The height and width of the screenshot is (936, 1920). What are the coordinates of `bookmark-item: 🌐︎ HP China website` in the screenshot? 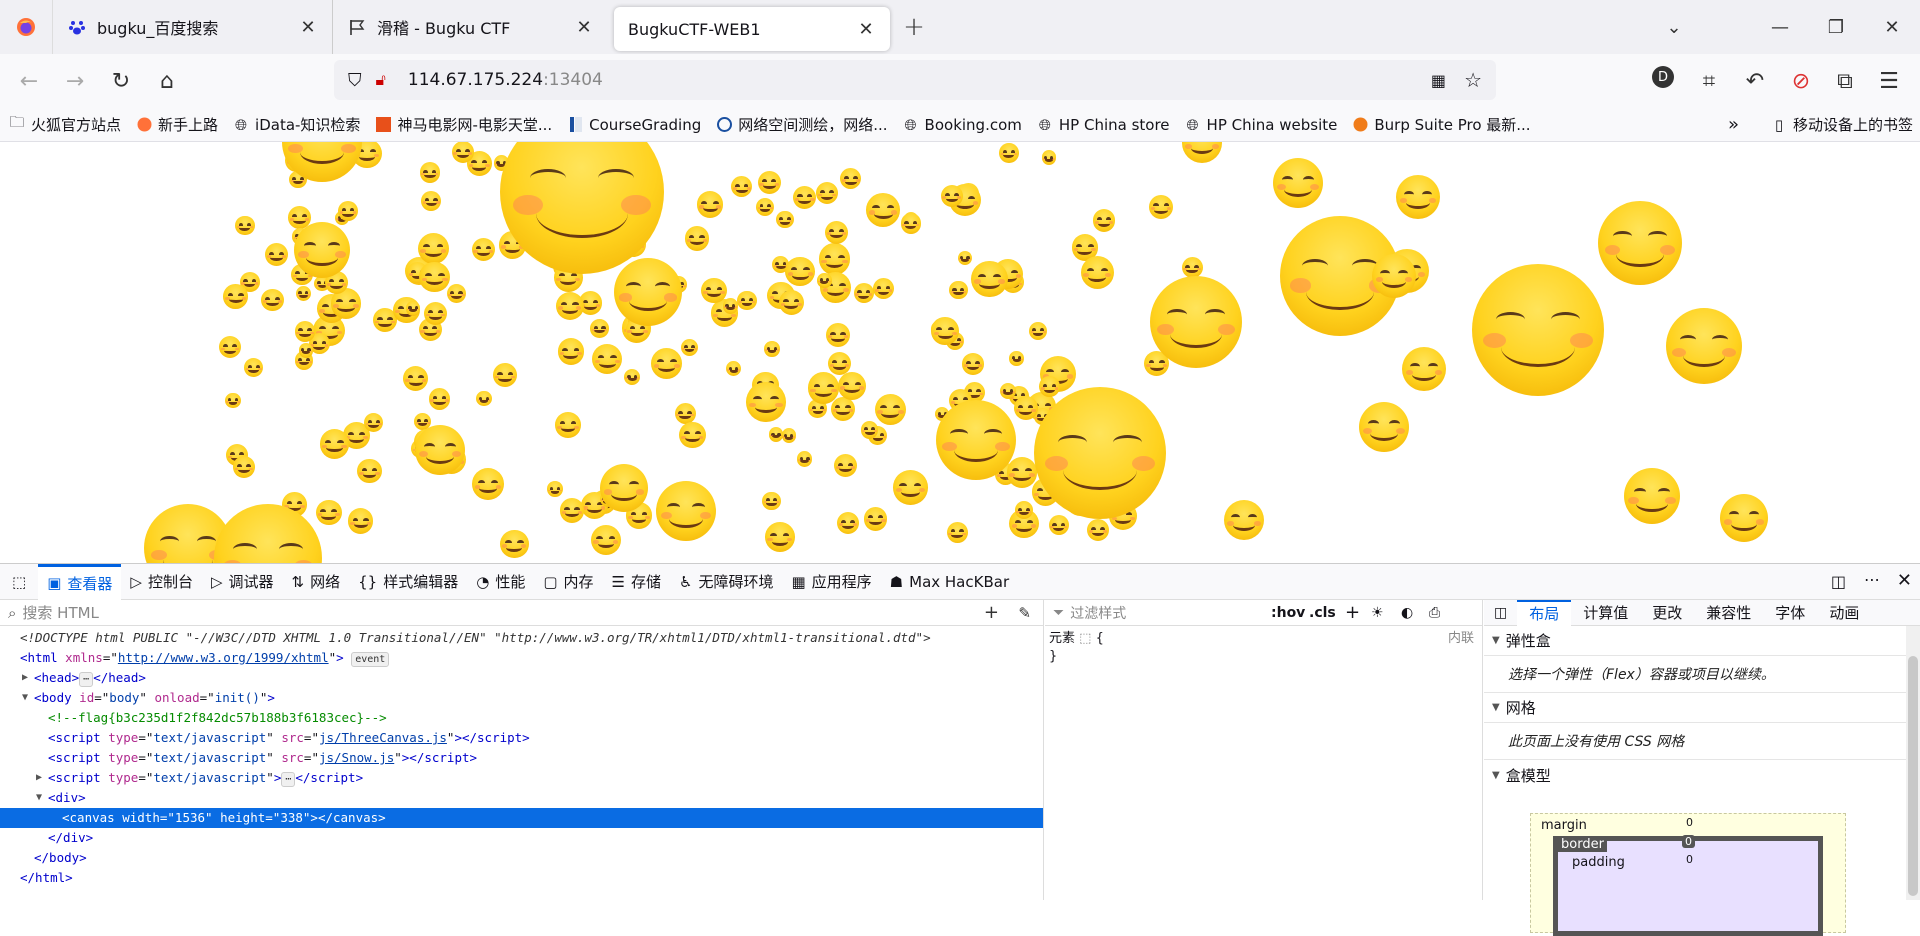 It's located at (1260, 125).